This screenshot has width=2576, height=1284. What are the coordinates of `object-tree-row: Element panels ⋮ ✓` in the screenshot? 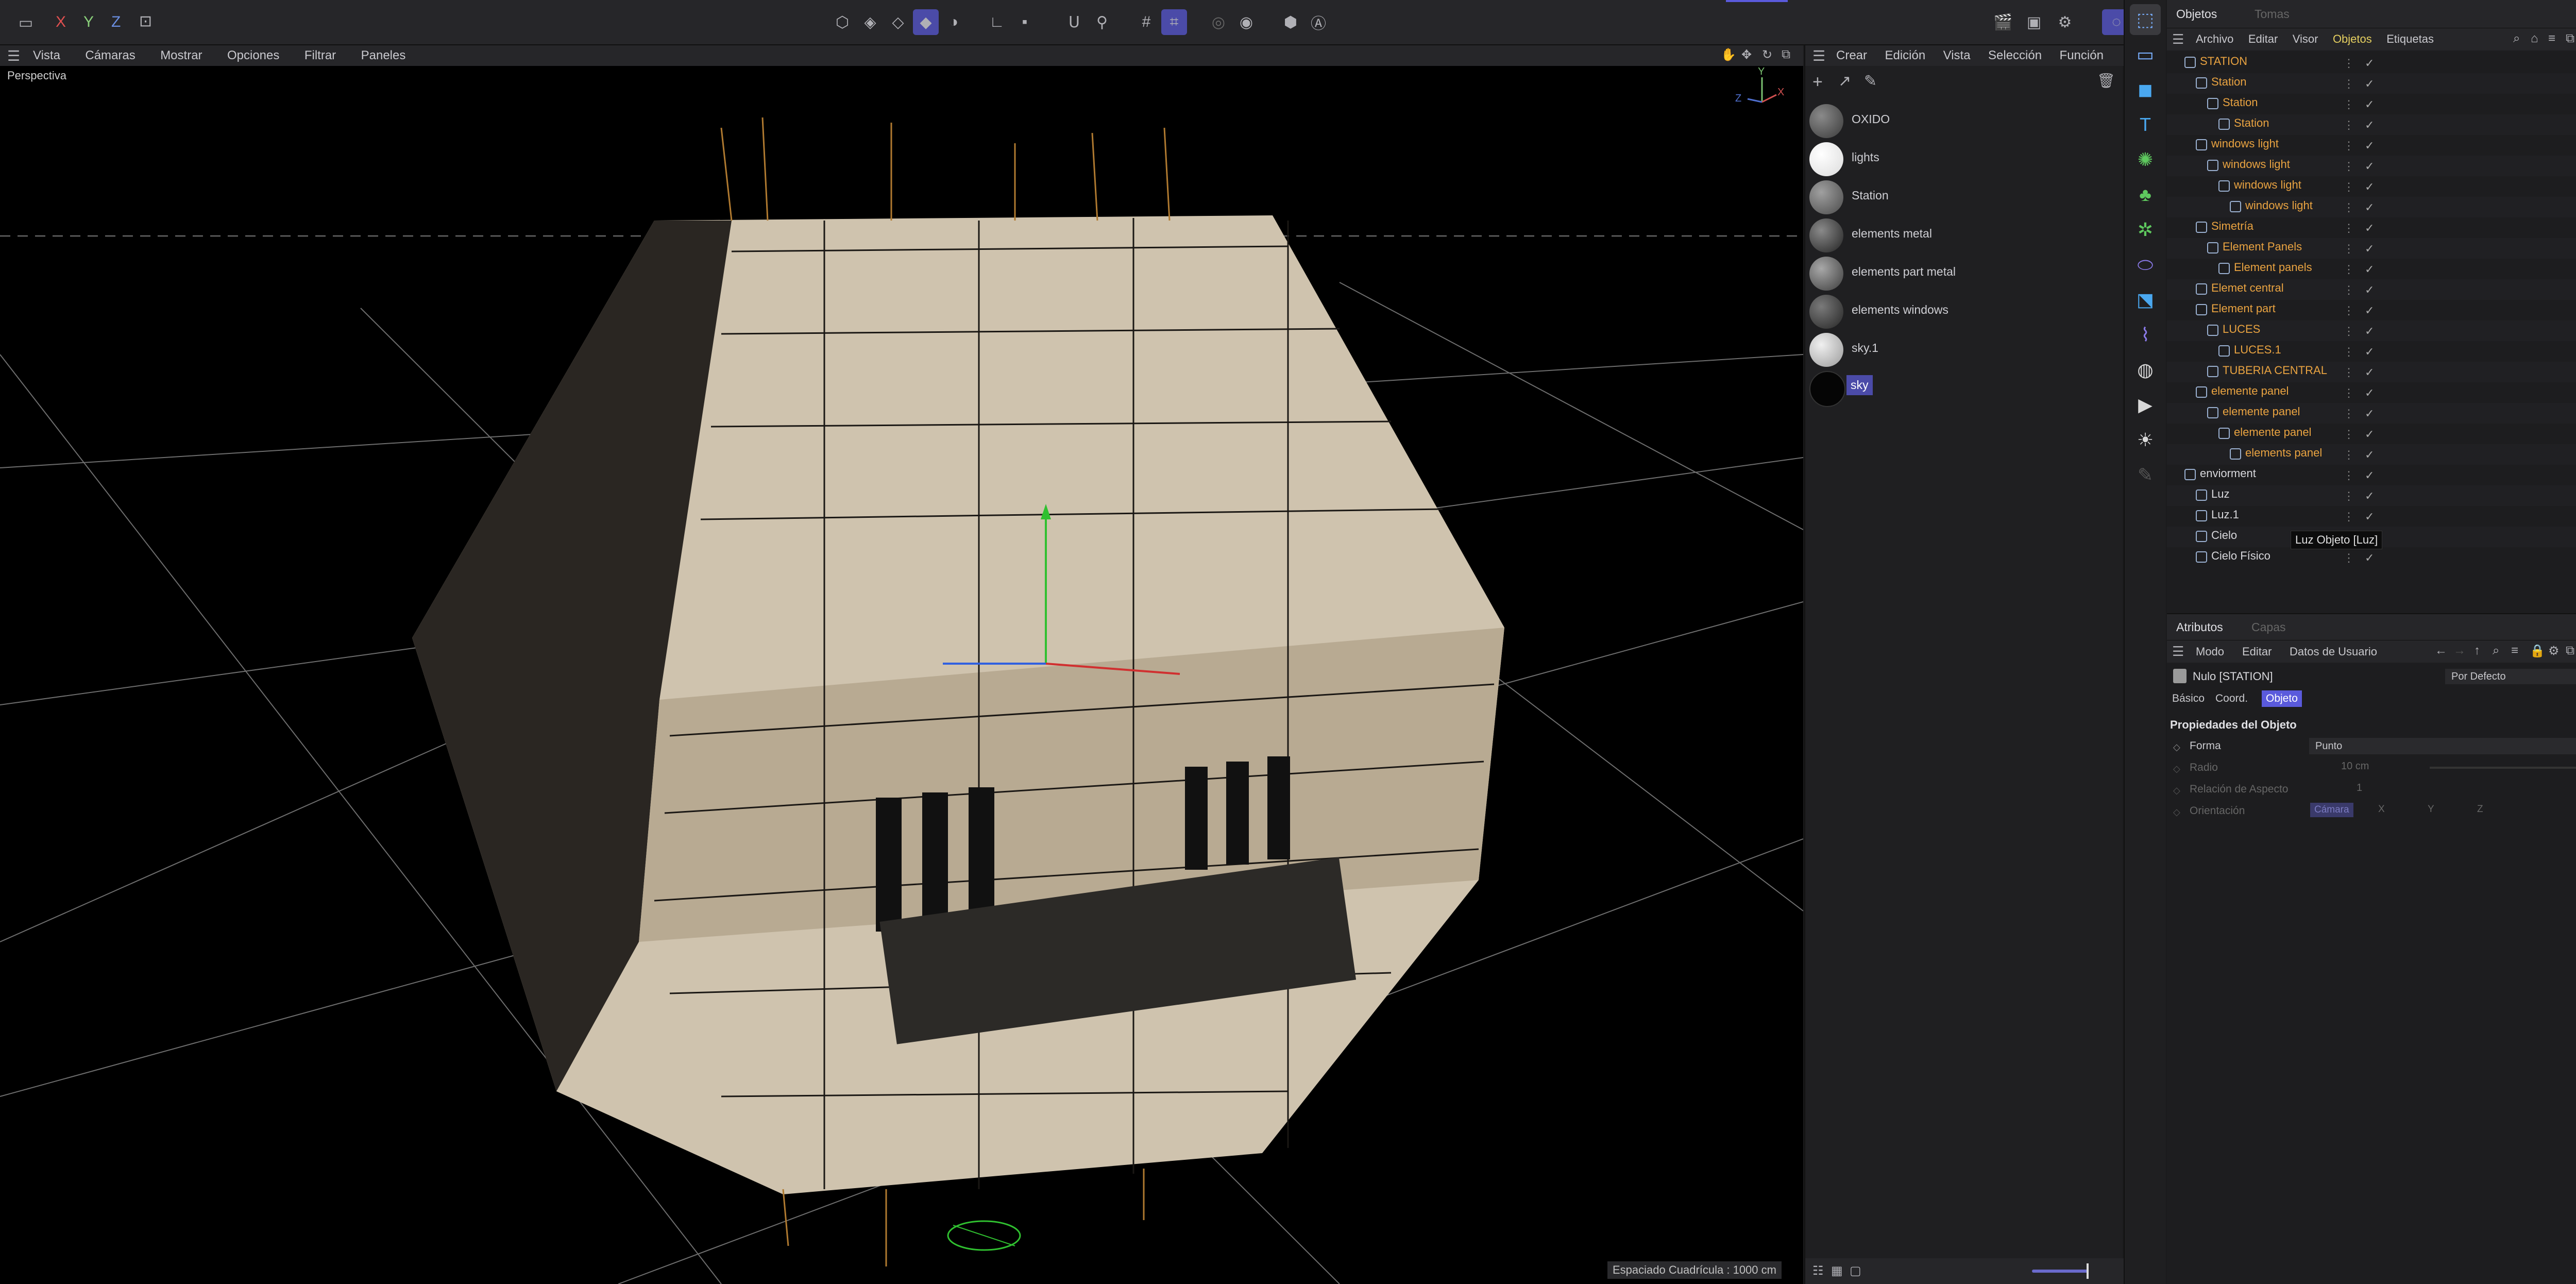 It's located at (2371, 269).